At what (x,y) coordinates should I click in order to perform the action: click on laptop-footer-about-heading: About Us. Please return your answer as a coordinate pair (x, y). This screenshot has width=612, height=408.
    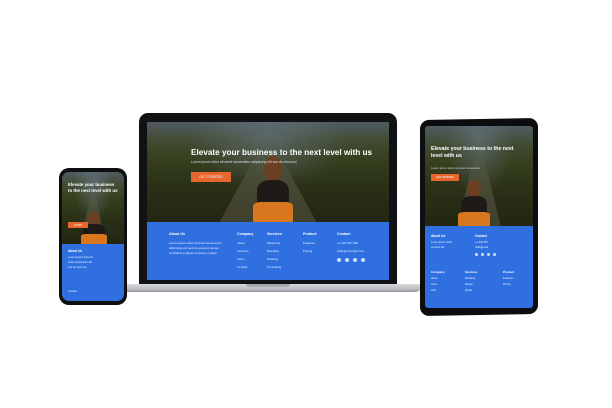
    Looking at the image, I should click on (177, 234).